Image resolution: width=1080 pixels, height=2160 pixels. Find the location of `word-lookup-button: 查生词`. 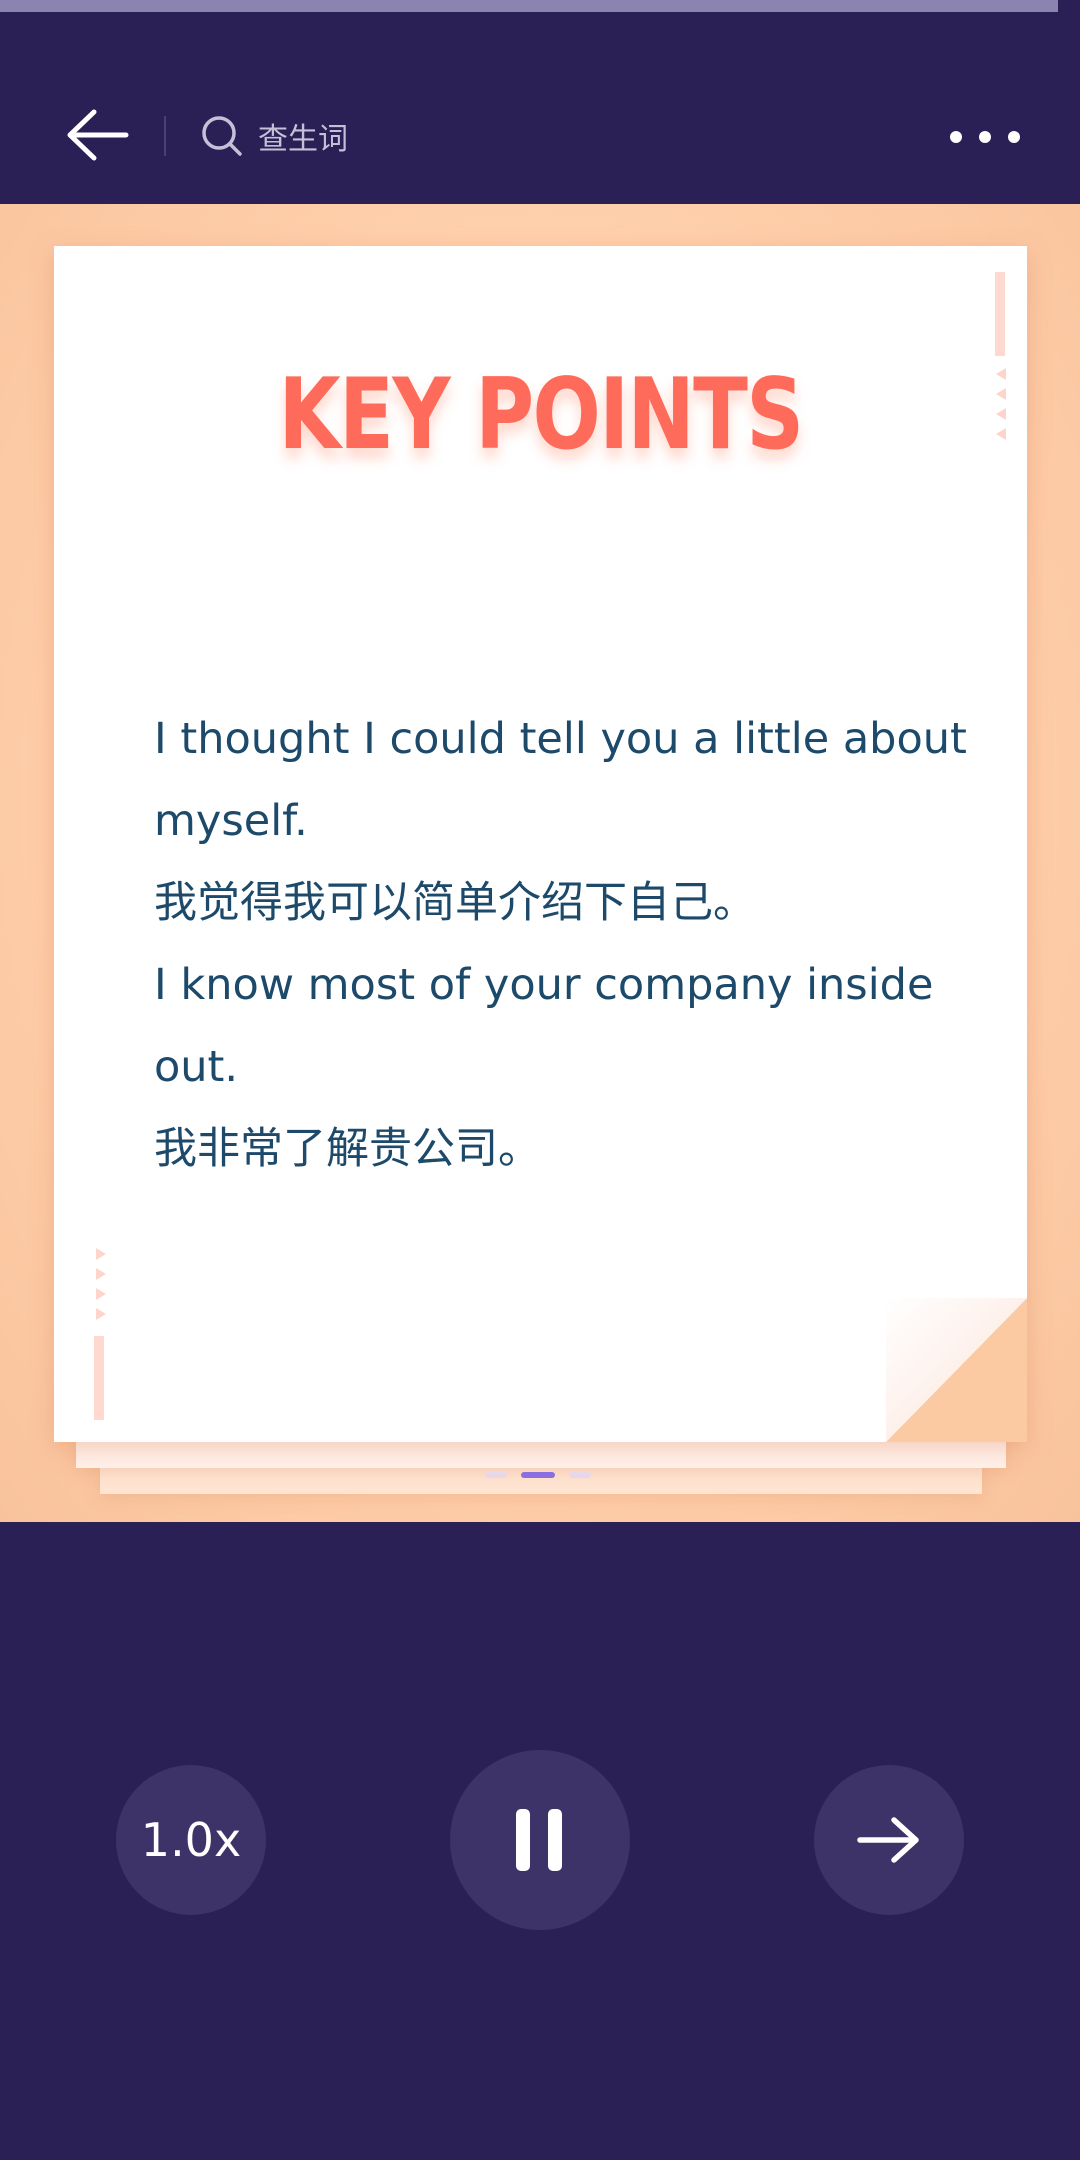

word-lookup-button: 查生词 is located at coordinates (274, 136).